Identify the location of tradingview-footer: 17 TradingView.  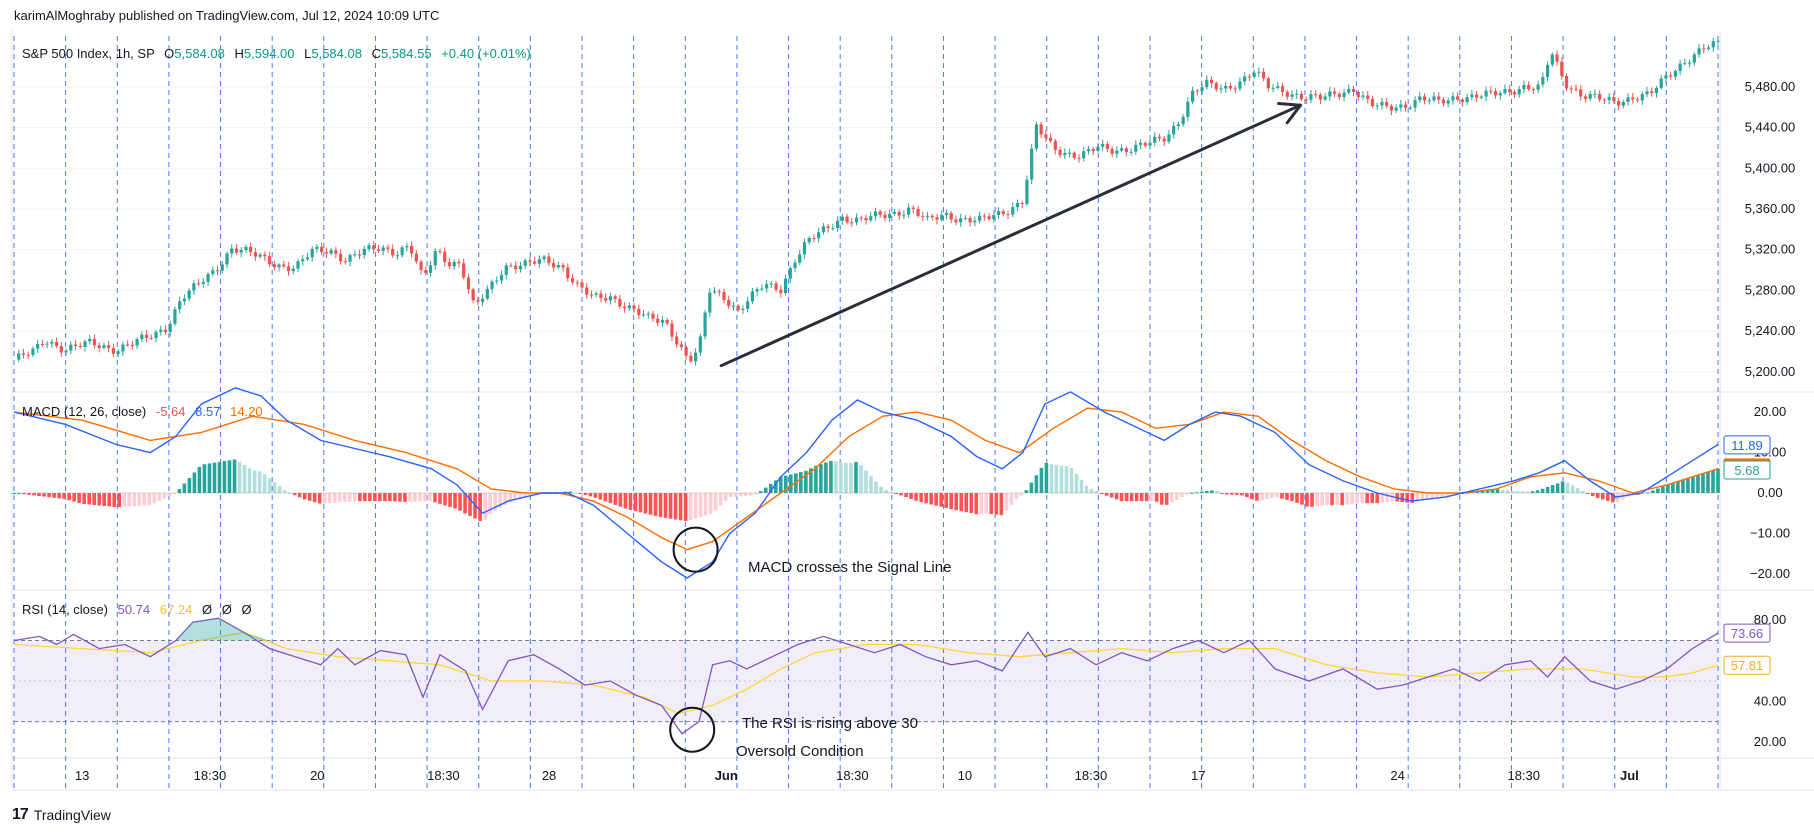
(61, 815).